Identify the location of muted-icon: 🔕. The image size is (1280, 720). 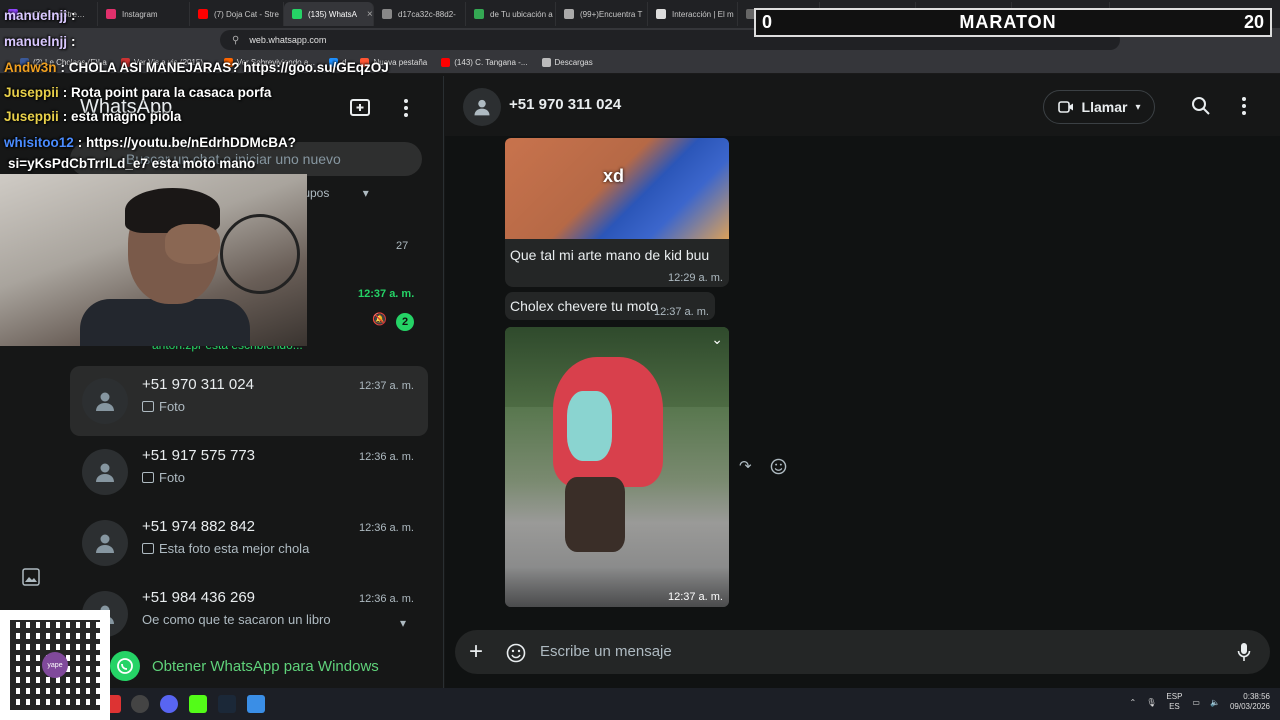
(379, 319).